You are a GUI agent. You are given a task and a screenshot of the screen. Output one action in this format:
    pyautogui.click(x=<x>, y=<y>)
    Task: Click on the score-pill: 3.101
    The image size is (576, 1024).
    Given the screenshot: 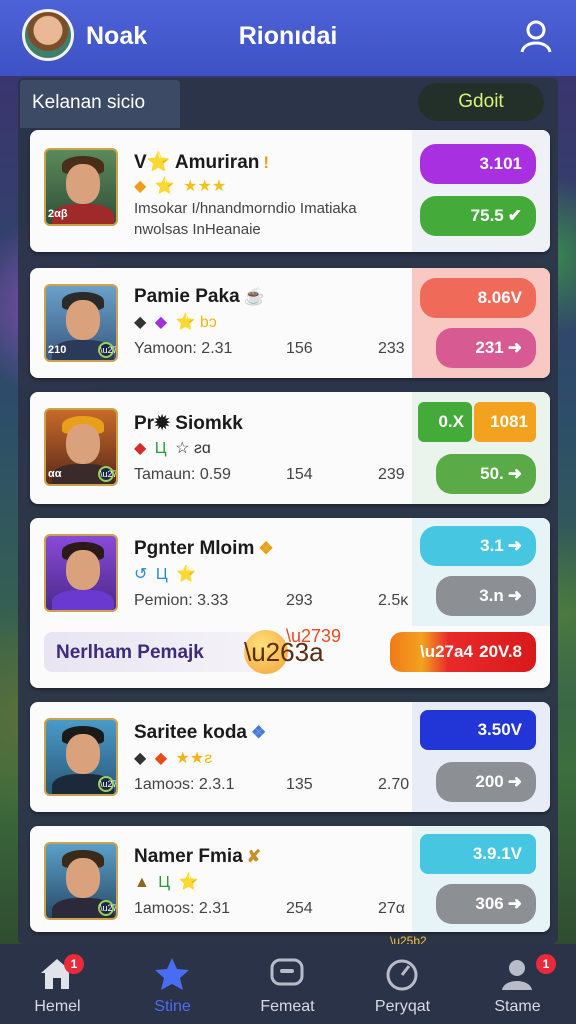 What is the action you would take?
    pyautogui.click(x=478, y=164)
    